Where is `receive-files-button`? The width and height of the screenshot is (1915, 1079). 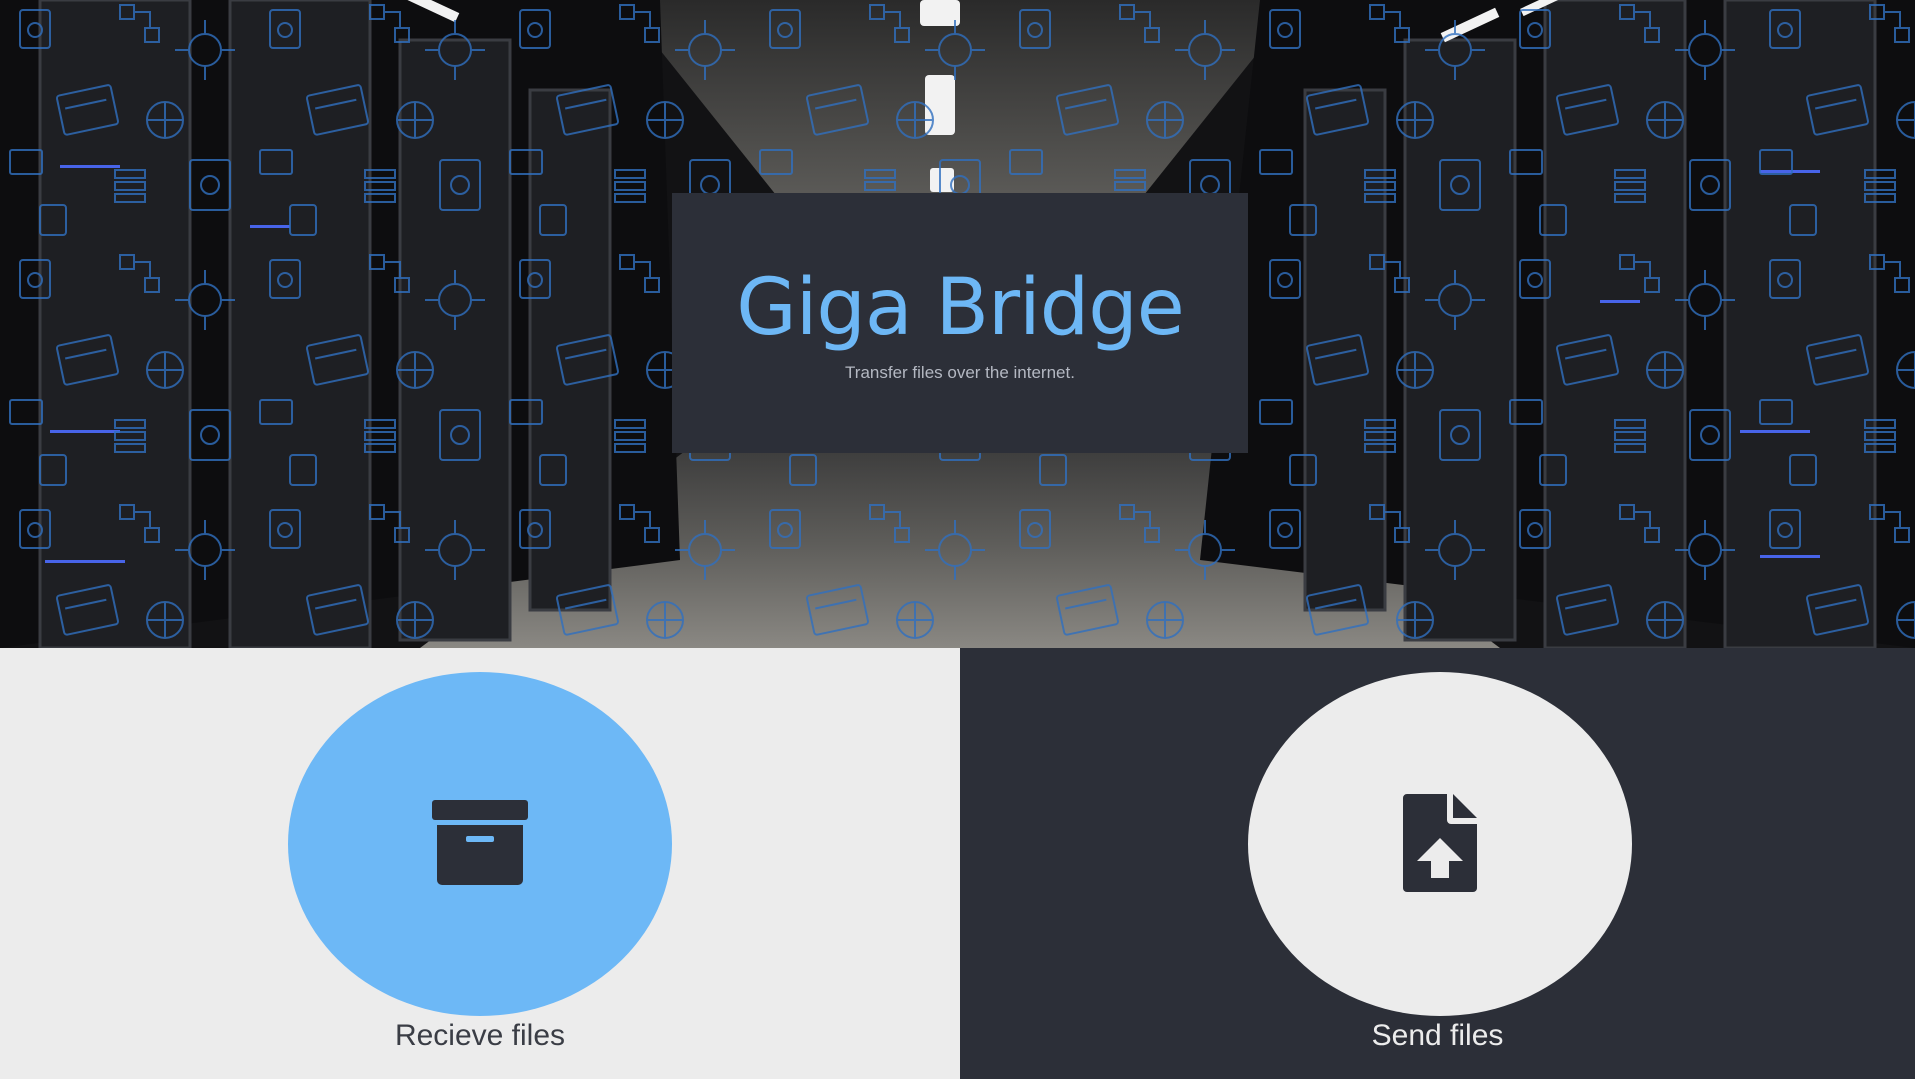
receive-files-button is located at coordinates (480, 844).